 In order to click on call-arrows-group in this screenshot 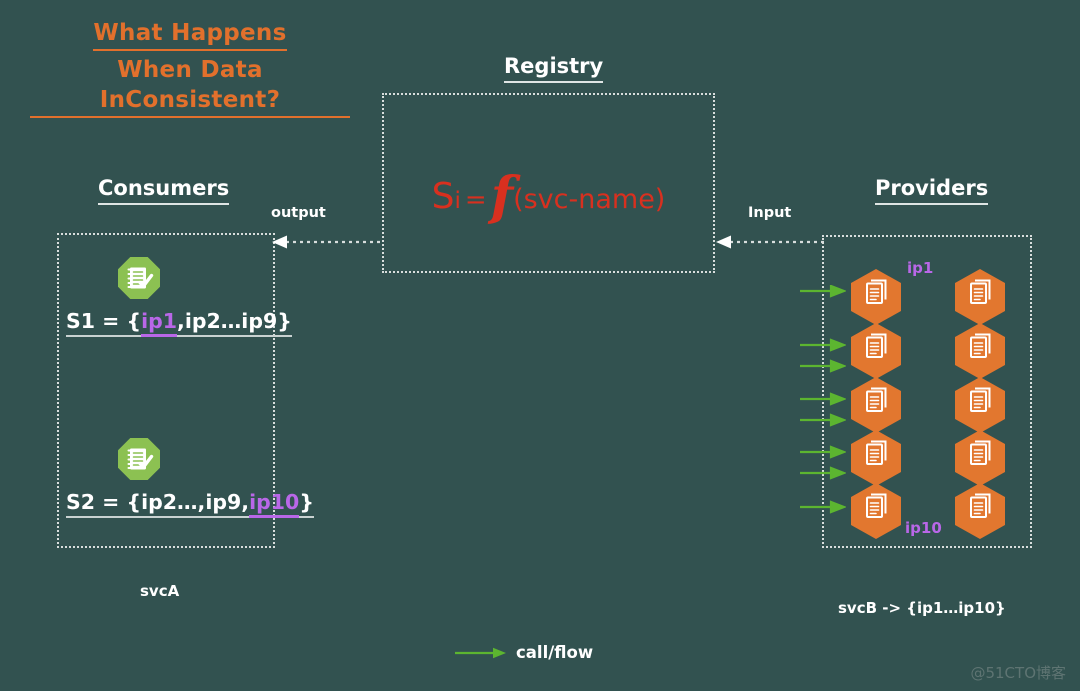, I will do `click(824, 406)`.